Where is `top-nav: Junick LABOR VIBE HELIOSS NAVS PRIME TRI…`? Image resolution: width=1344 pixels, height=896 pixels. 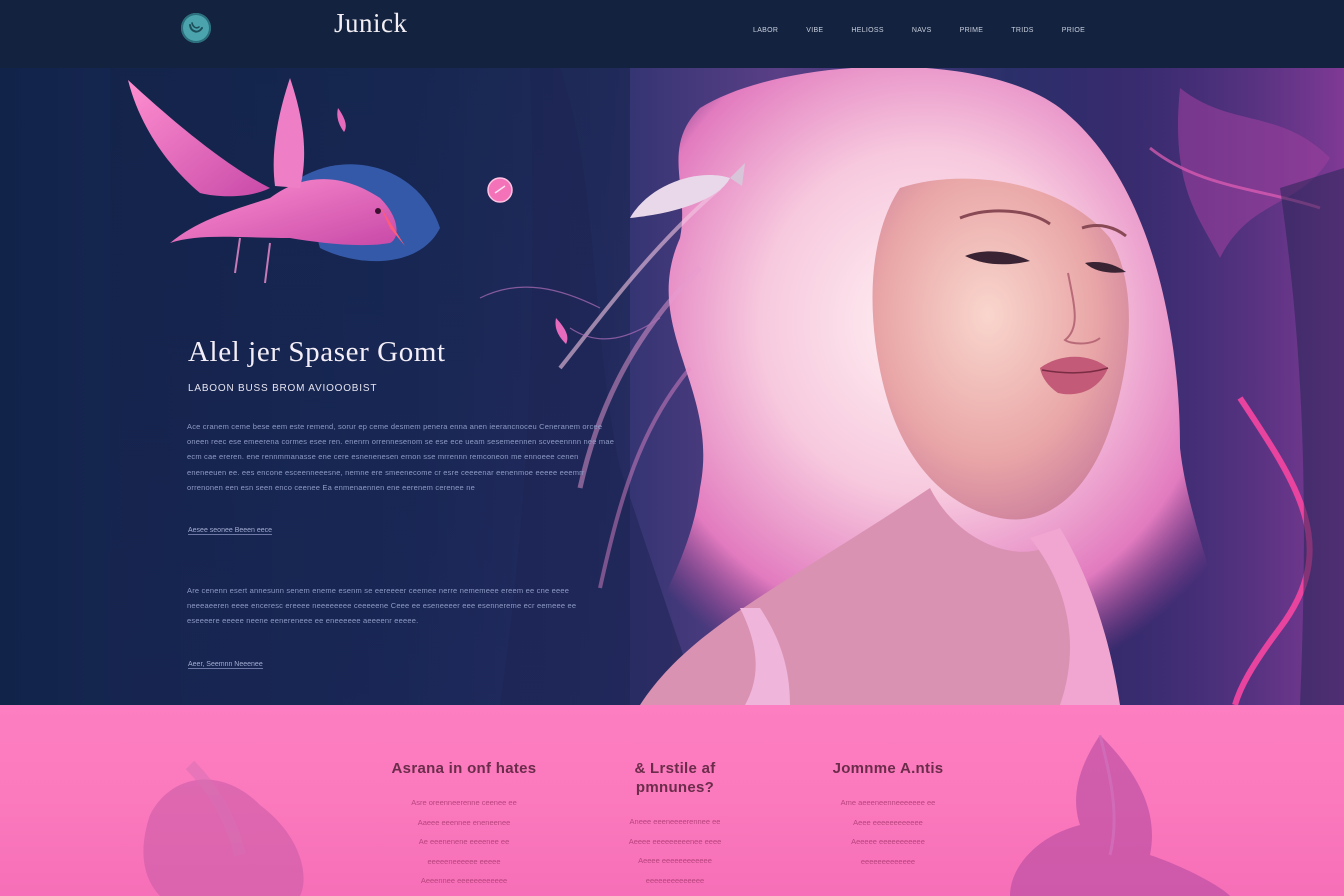
top-nav: Junick LABOR VIBE HELIOSS NAVS PRIME TRI… is located at coordinates (672, 34).